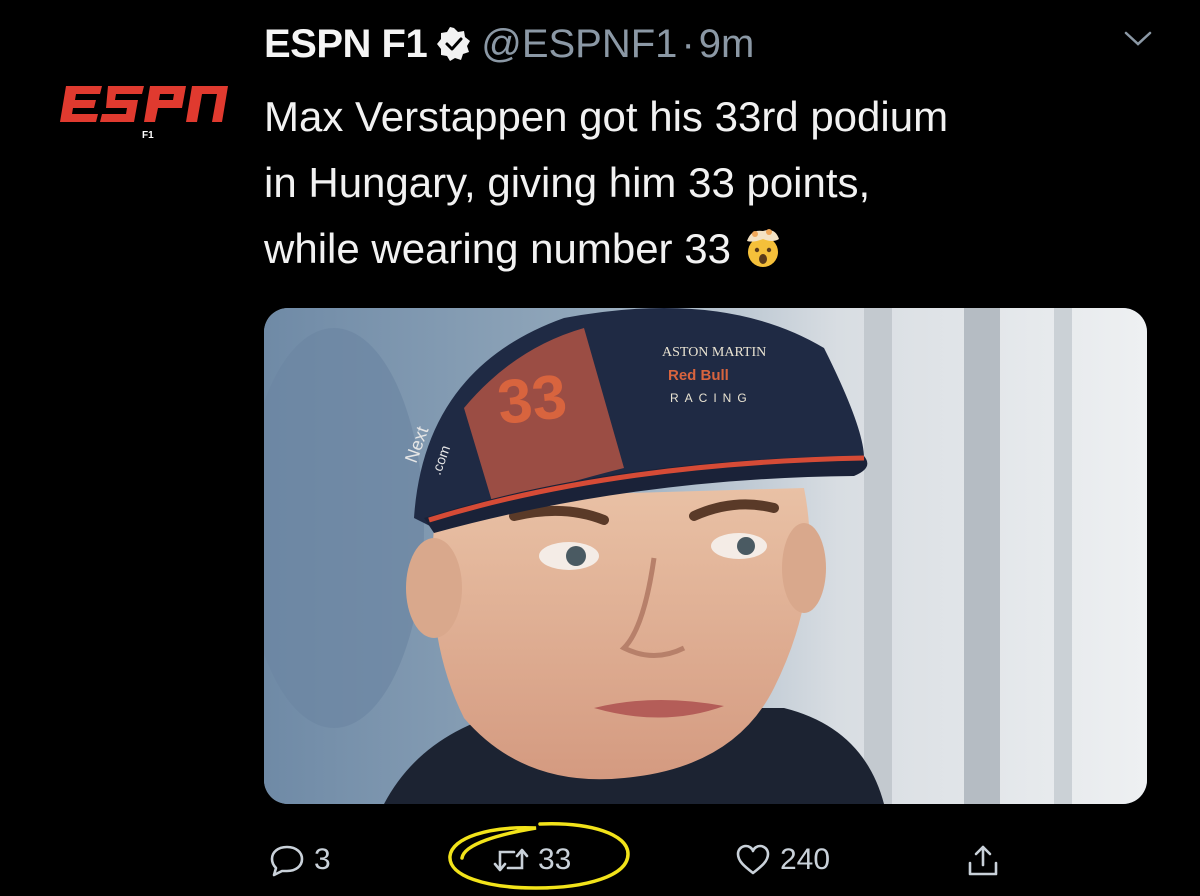 The image size is (1200, 896). What do you see at coordinates (711, 398) in the screenshot?
I see `cap-brand-line3: RACING` at bounding box center [711, 398].